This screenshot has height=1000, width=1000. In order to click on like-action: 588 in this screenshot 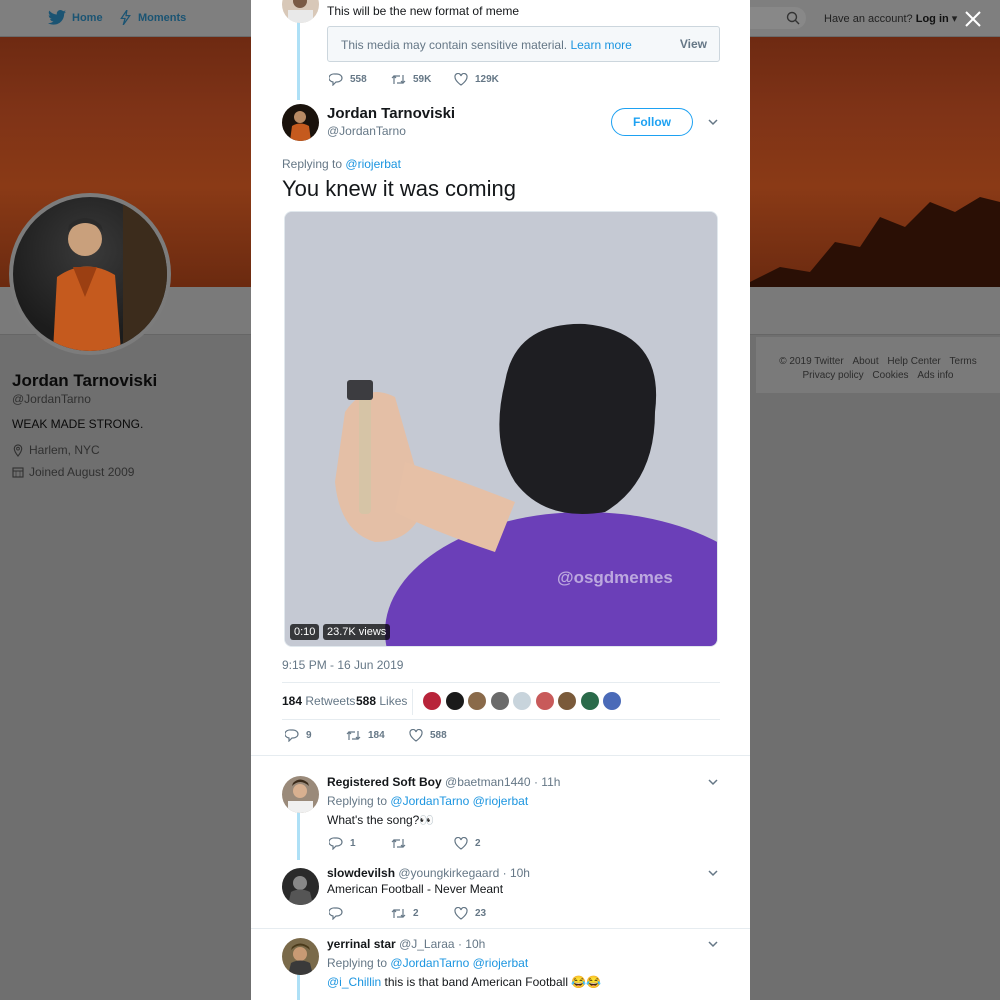, I will do `click(428, 735)`.